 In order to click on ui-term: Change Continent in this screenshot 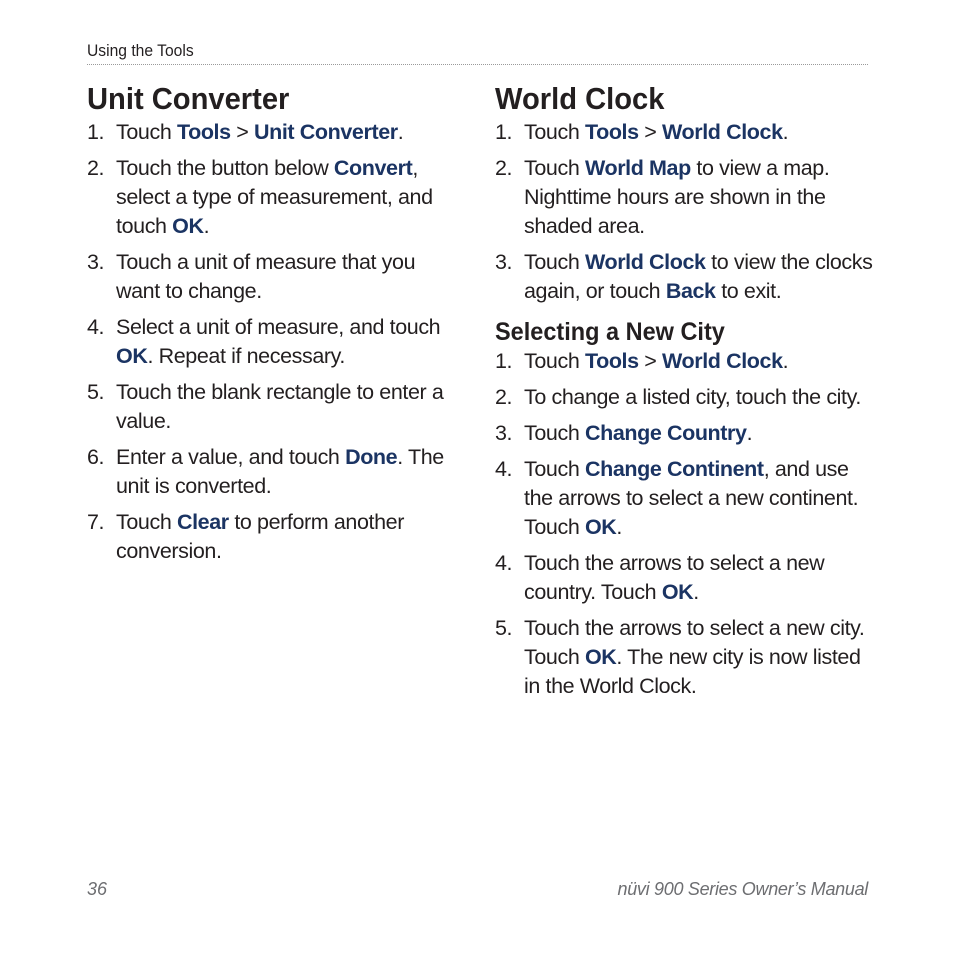, I will do `click(674, 469)`.